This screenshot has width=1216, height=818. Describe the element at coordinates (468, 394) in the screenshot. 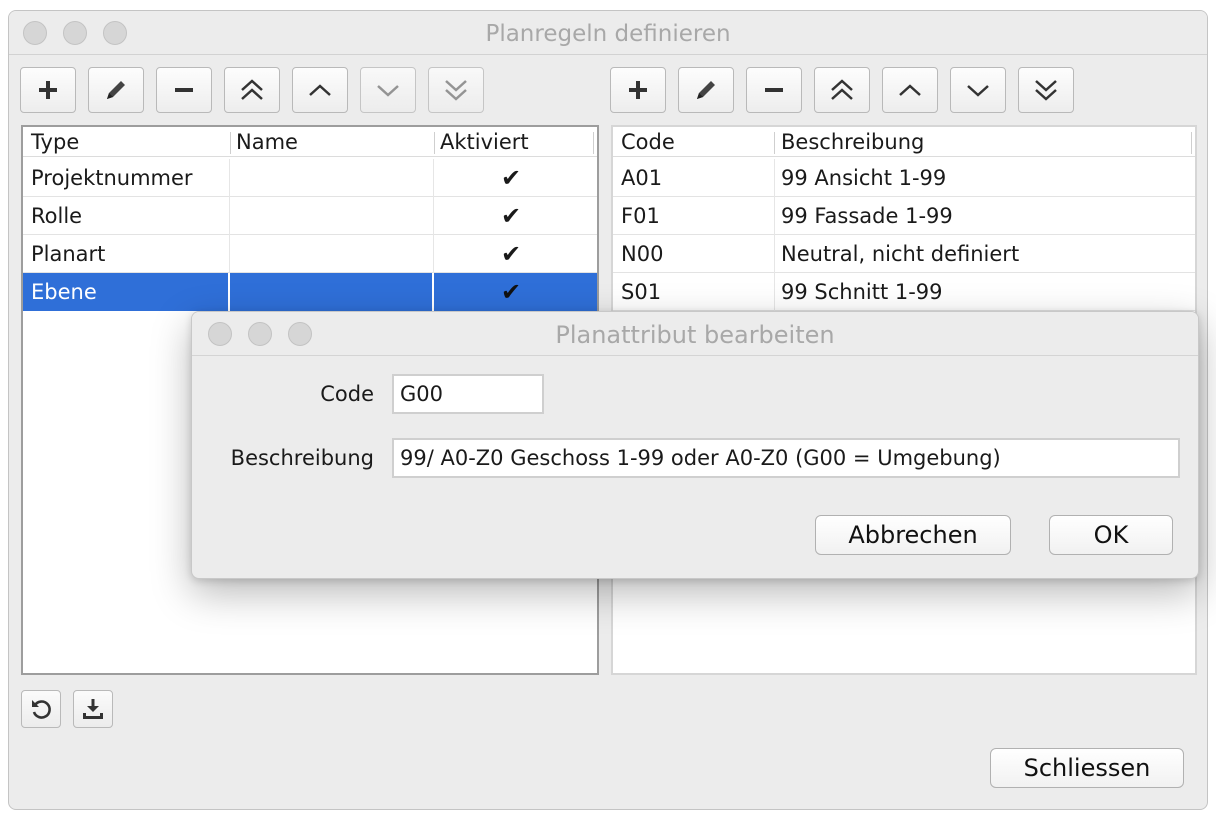

I see `code-field: G00` at that location.